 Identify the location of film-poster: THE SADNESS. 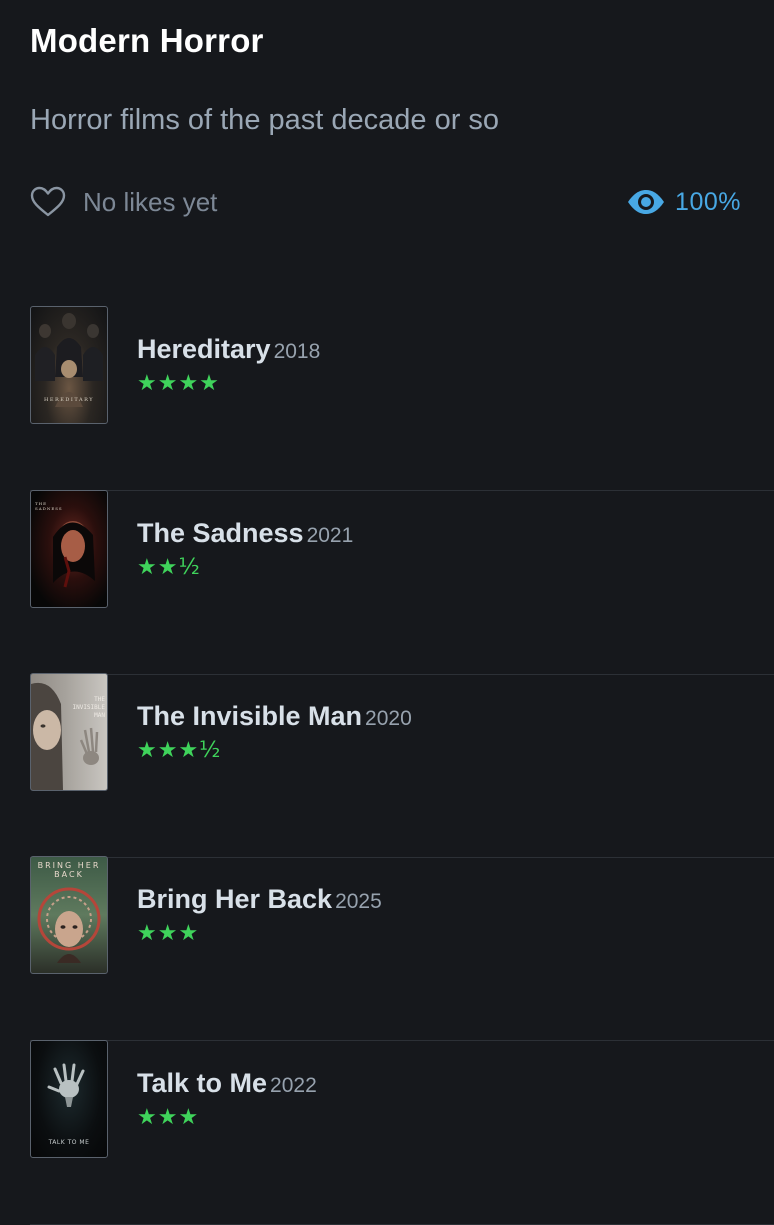
(69, 549).